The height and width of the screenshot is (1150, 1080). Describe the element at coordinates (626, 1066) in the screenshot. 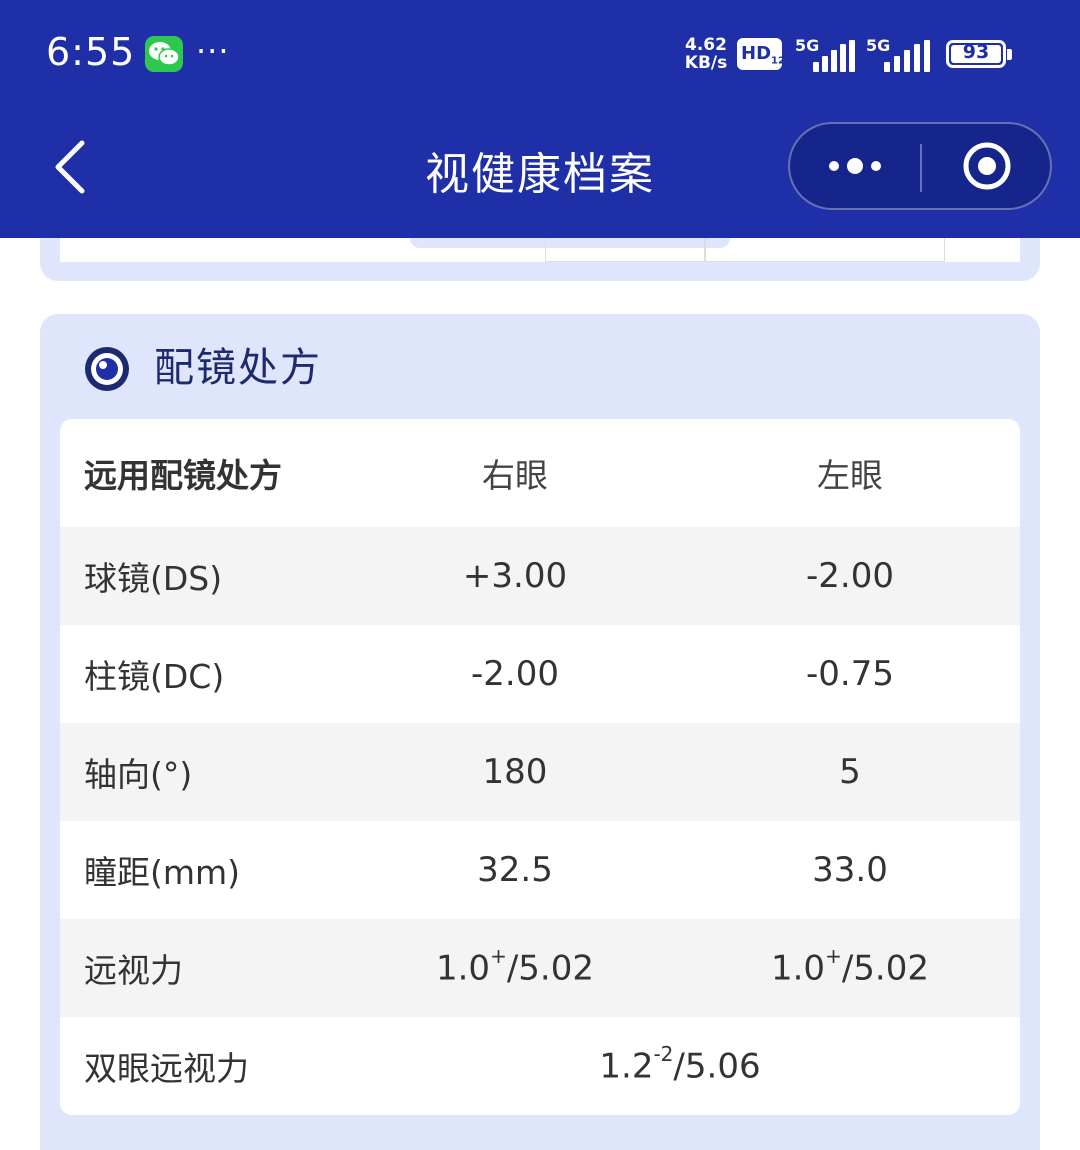

I see `bino-base: 1.2` at that location.